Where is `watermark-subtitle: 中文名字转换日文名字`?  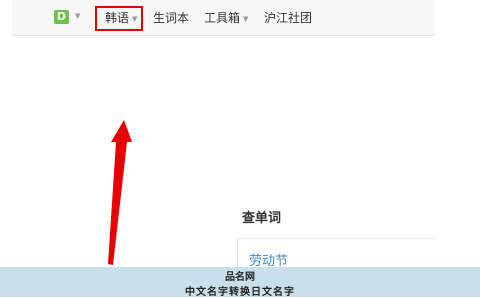
watermark-subtitle: 中文名字转换日文名字 is located at coordinates (240, 292).